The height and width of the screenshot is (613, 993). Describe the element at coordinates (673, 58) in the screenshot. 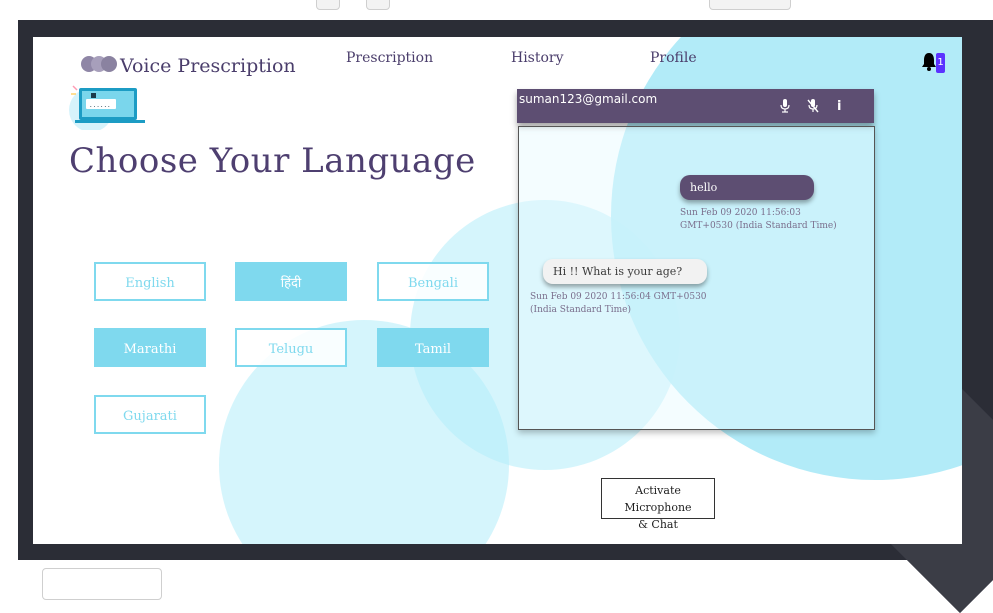

I see `nav-profile: Profile` at that location.